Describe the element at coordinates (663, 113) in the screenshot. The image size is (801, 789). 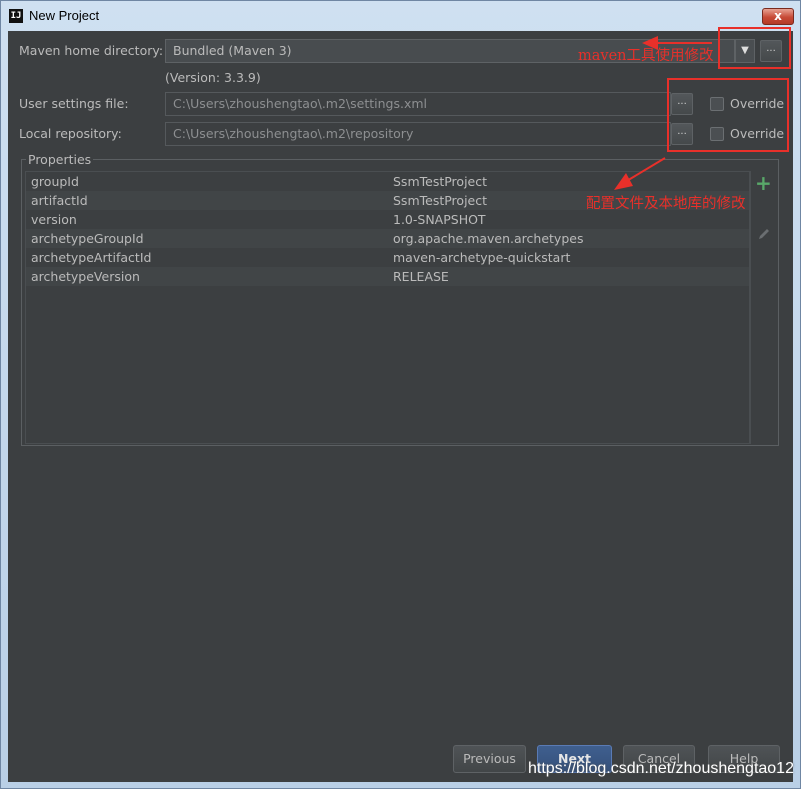
I see `annotation-arrows` at that location.